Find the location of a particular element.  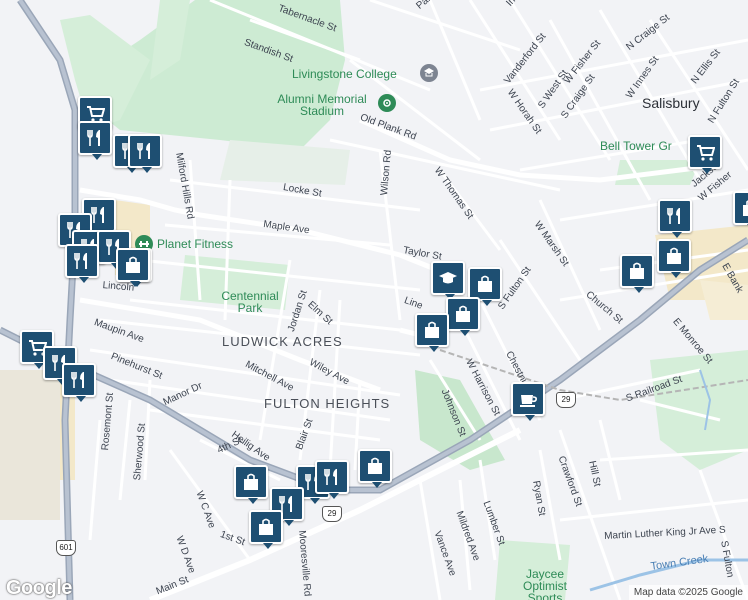

education-icon is located at coordinates (448, 278).